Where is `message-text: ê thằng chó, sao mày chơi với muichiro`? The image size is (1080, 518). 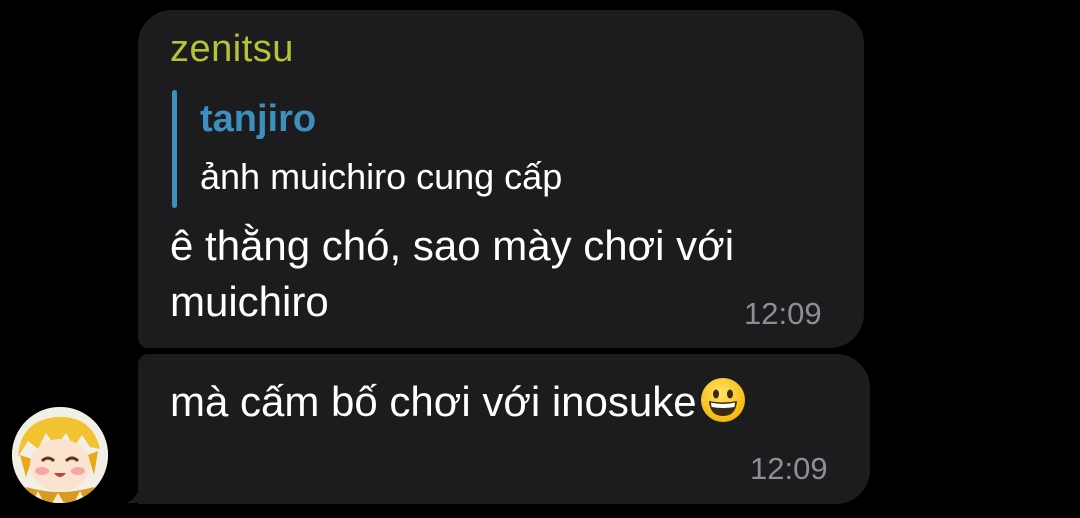
message-text: ê thằng chó, sao mày chơi với muichiro is located at coordinates (452, 273).